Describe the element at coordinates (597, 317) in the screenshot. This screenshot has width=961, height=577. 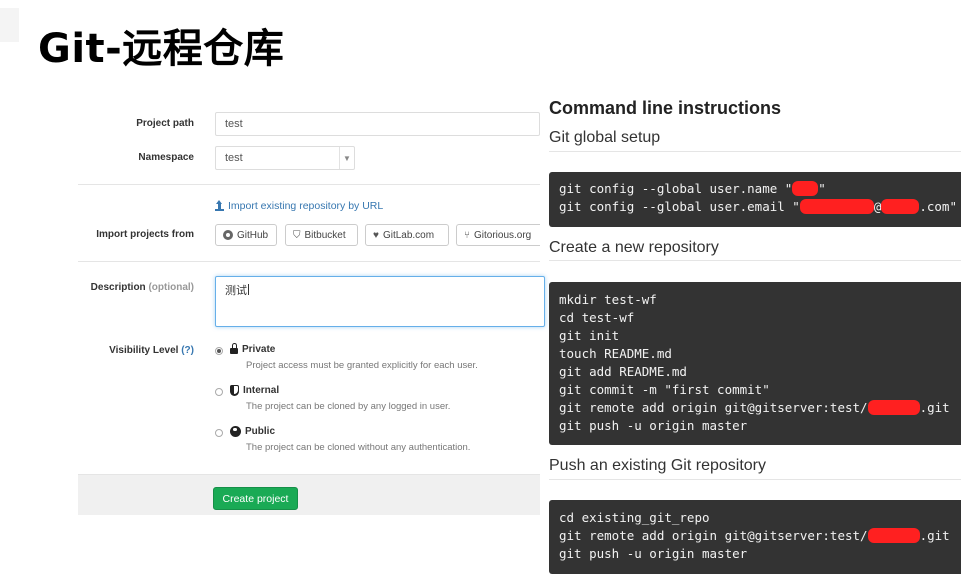
I see `code-line: cd test-wf` at that location.